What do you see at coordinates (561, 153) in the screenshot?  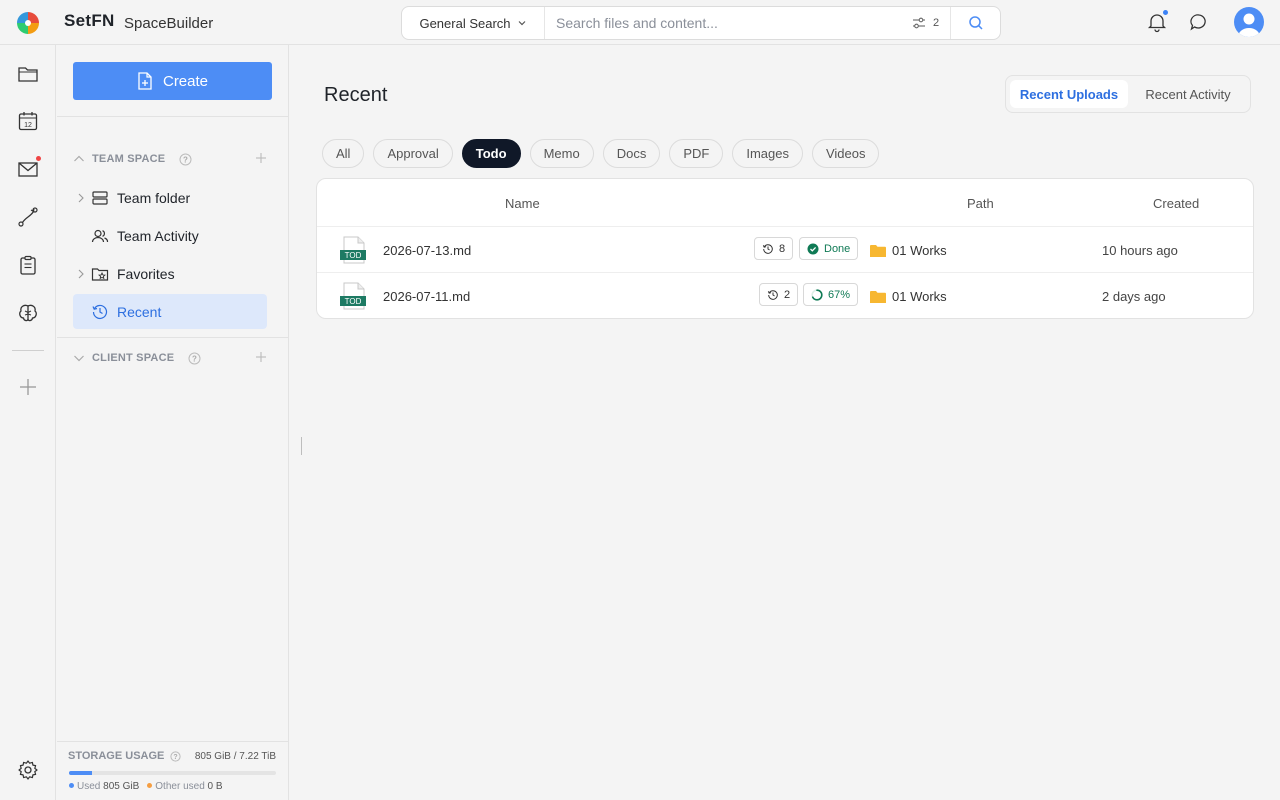 I see `filter-chip-memo: Memo` at bounding box center [561, 153].